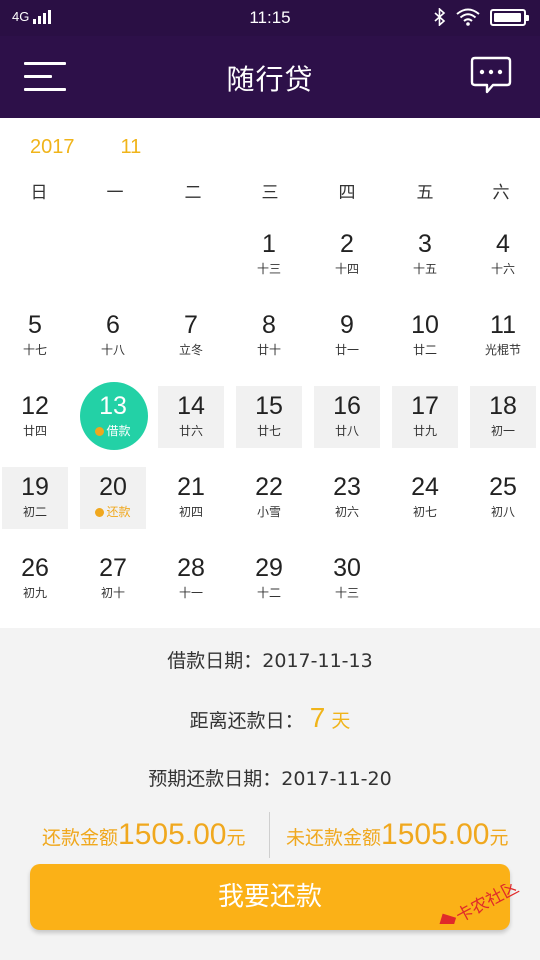 The width and height of the screenshot is (540, 960). Describe the element at coordinates (502, 512) in the screenshot. I see `lunar-label: 初八` at that location.